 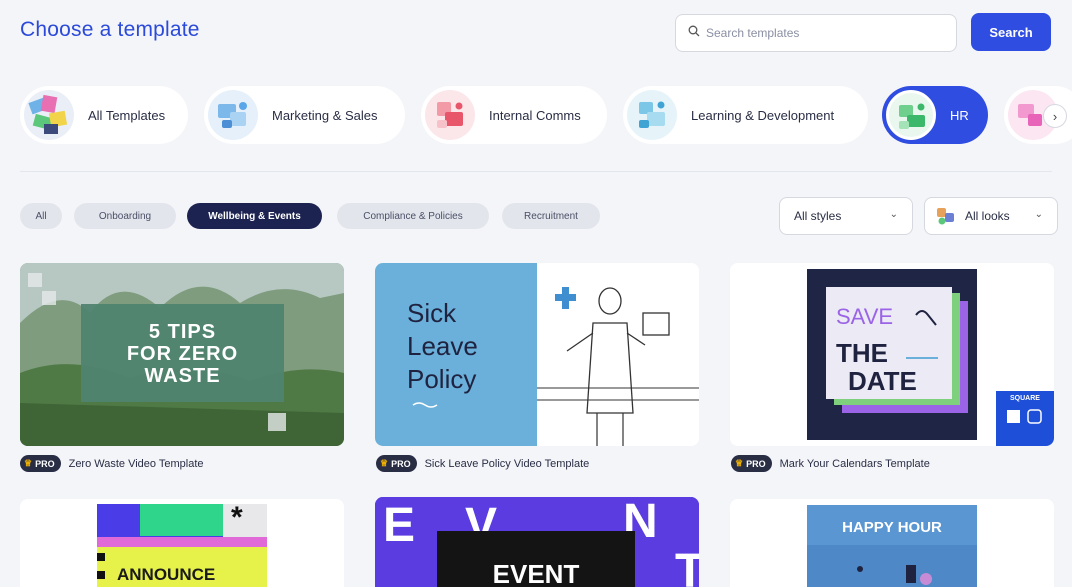 I want to click on category-label: Marketing & Sales, so click(x=325, y=115).